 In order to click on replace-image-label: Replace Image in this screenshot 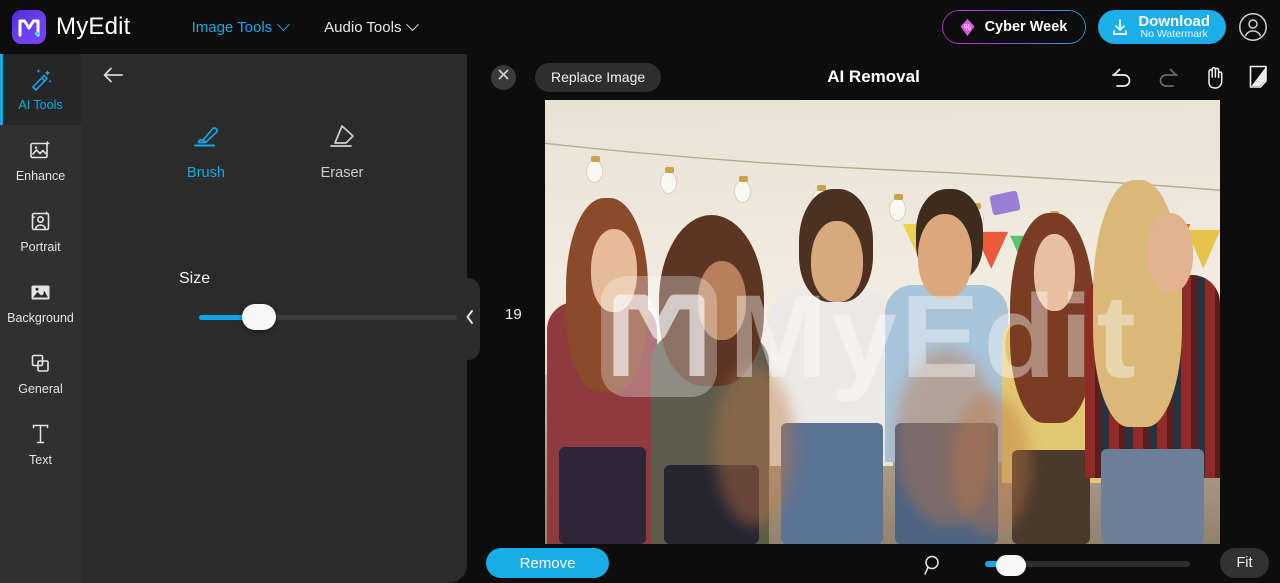, I will do `click(598, 77)`.